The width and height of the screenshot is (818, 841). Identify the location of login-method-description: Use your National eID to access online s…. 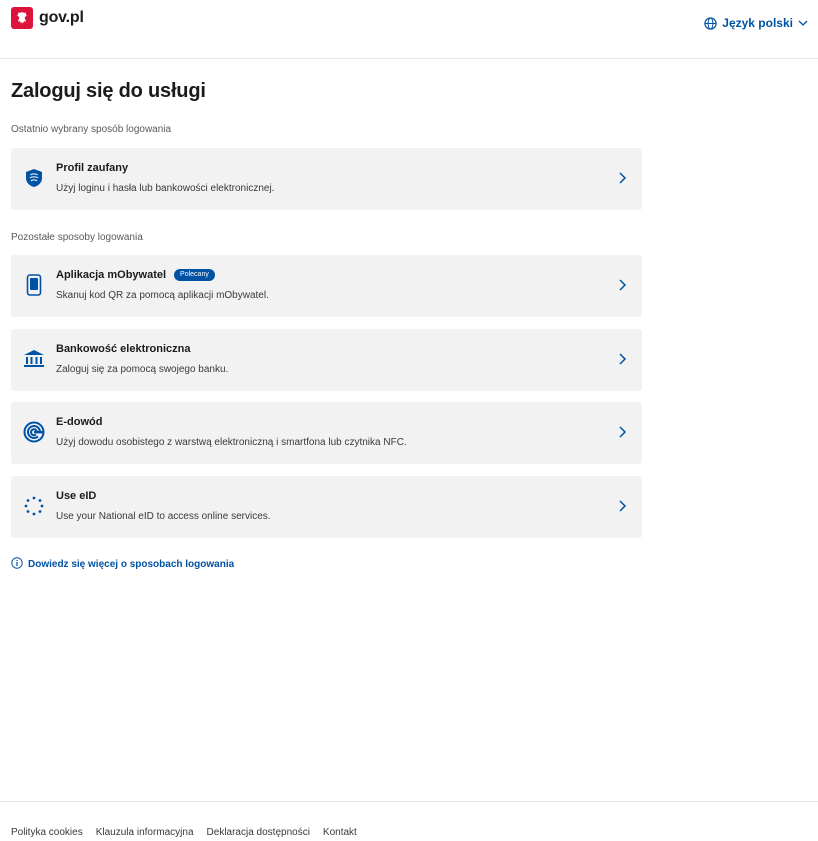
(163, 516).